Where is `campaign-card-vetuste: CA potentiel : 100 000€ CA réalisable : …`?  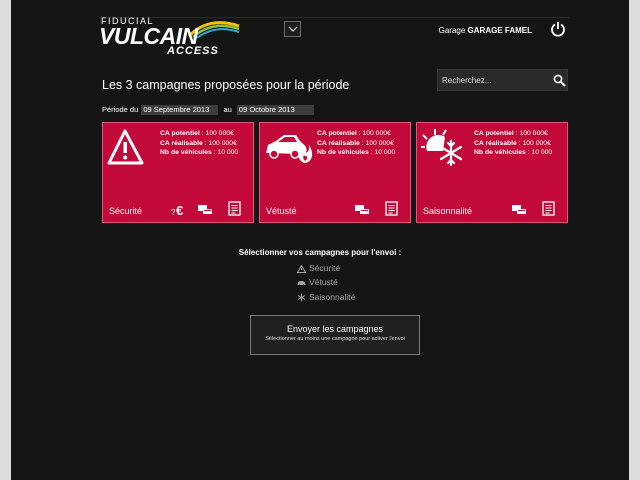
campaign-card-vetuste: CA potentiel : 100 000€ CA réalisable : … is located at coordinates (335, 172).